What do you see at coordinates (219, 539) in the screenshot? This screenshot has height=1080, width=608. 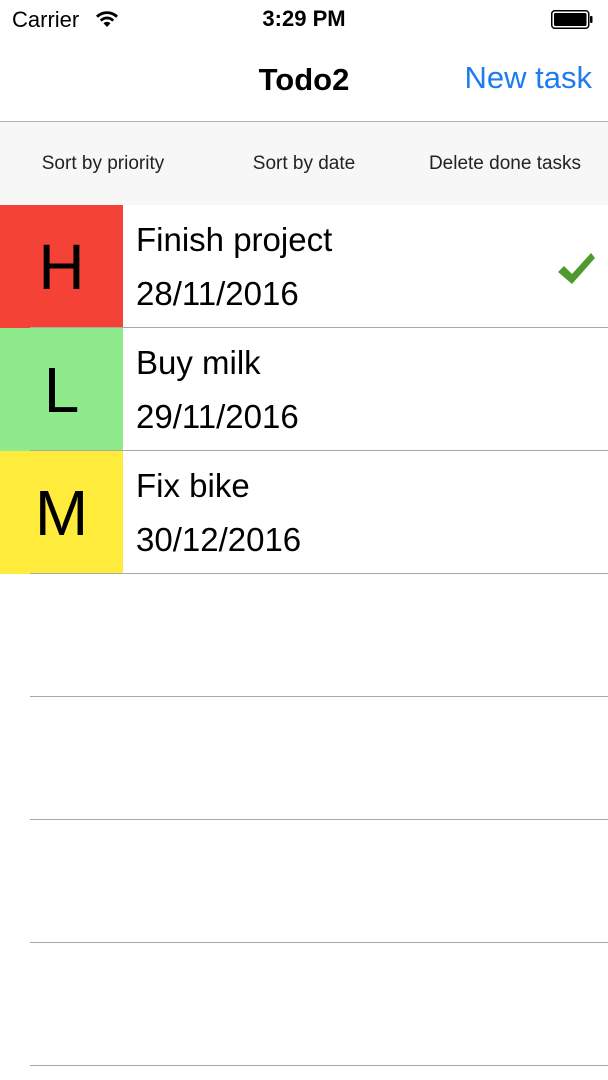 I see `task-date: 30/12/2016` at bounding box center [219, 539].